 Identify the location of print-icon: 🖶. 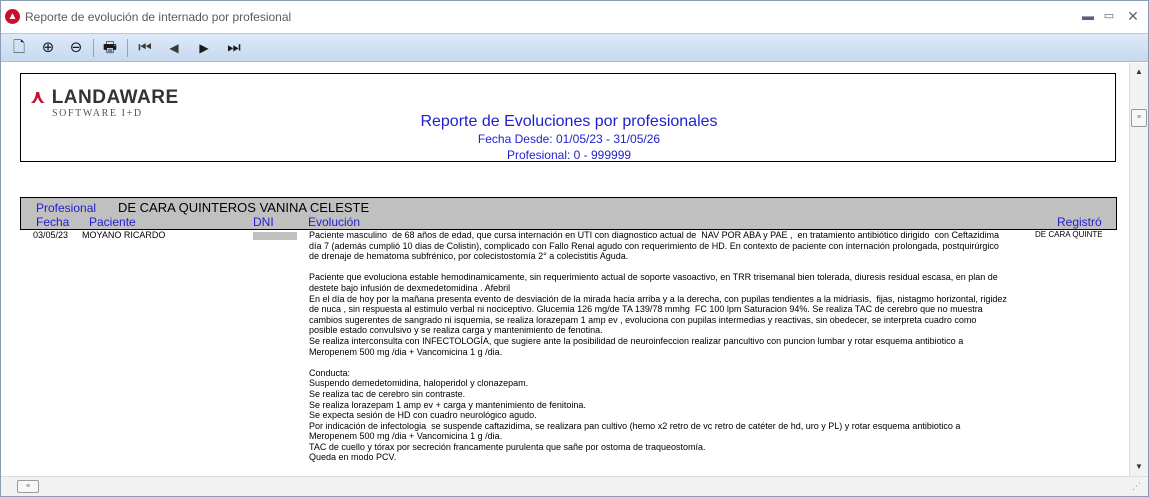
(110, 48).